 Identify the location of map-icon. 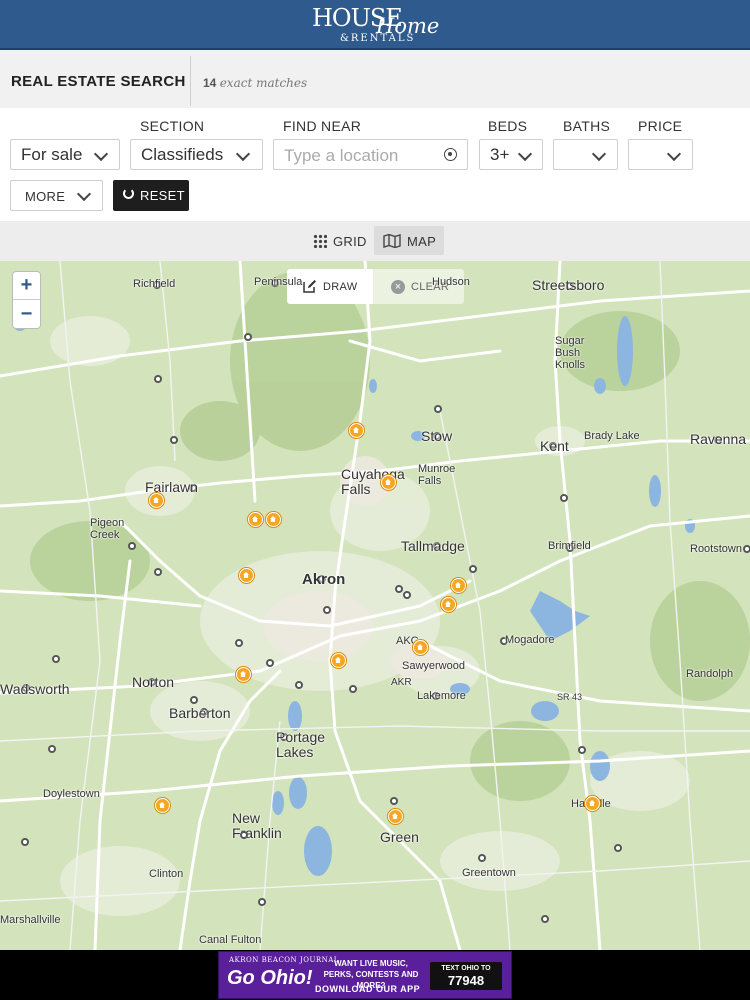
(392, 241).